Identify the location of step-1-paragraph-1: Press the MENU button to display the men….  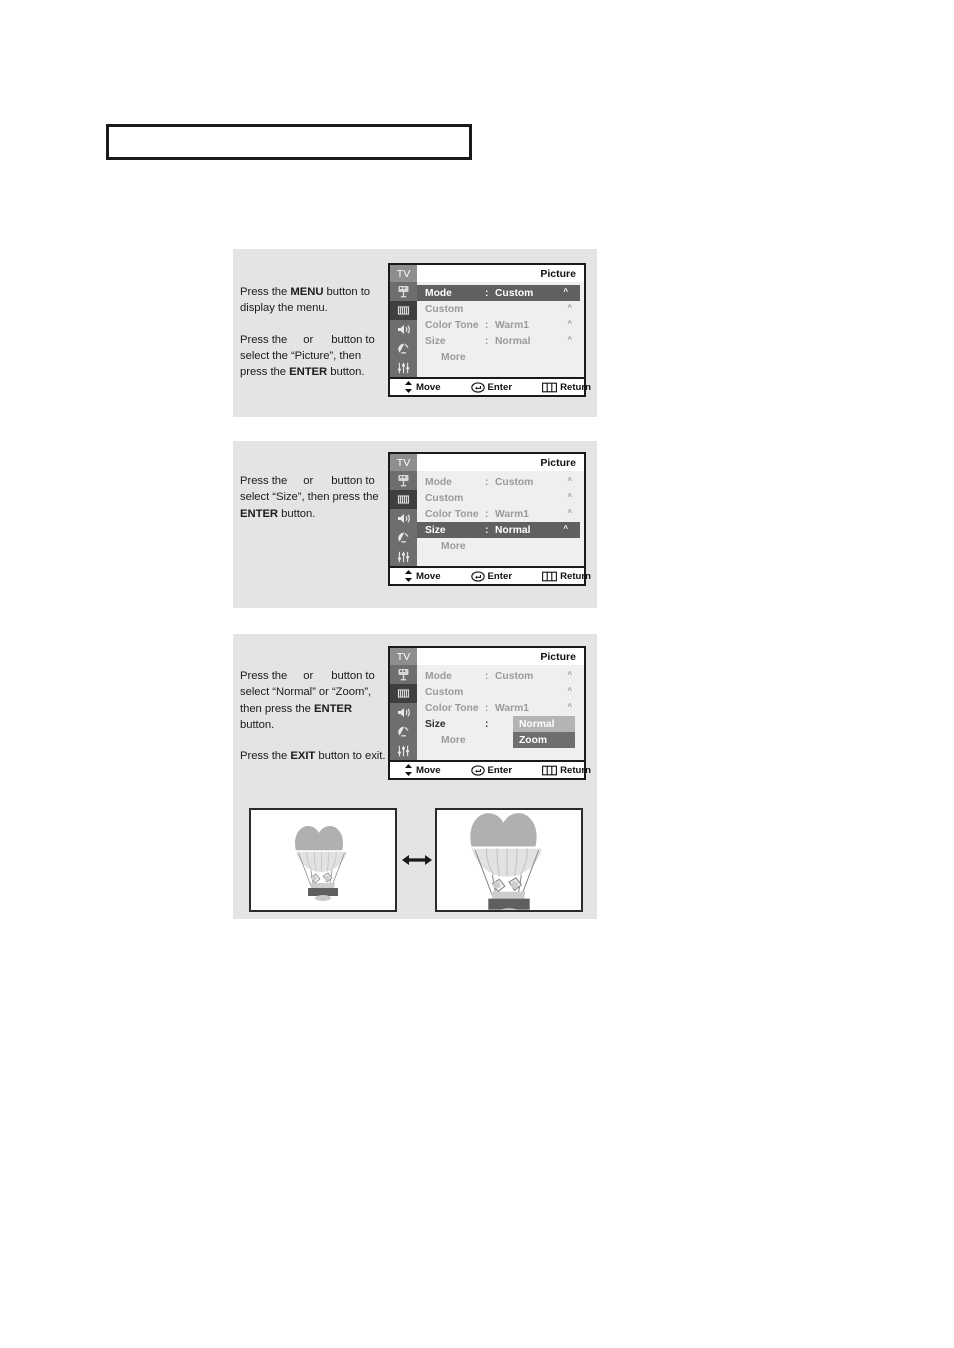
(314, 300).